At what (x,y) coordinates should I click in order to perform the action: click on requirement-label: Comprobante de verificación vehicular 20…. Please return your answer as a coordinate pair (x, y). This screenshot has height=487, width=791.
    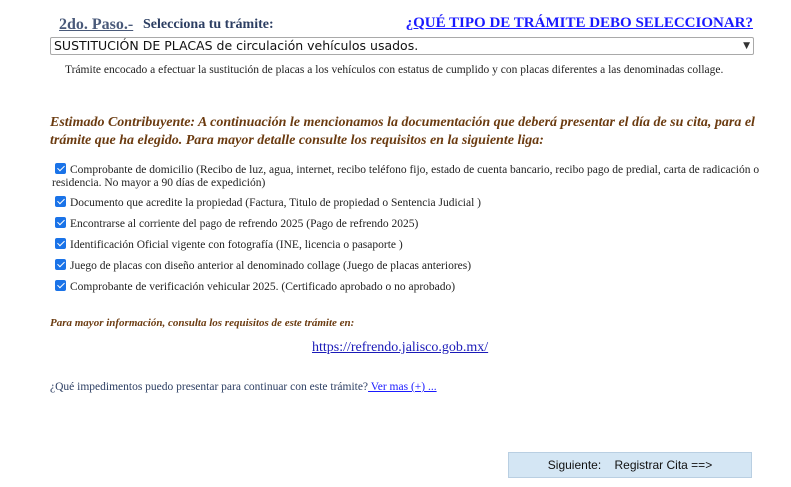
    Looking at the image, I should click on (263, 287).